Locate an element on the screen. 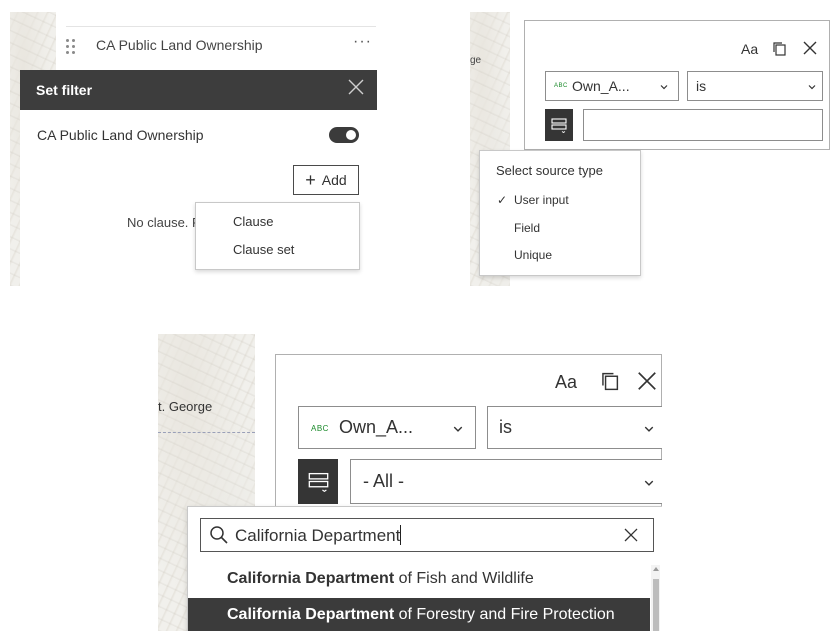  search-icon is located at coordinates (219, 535).